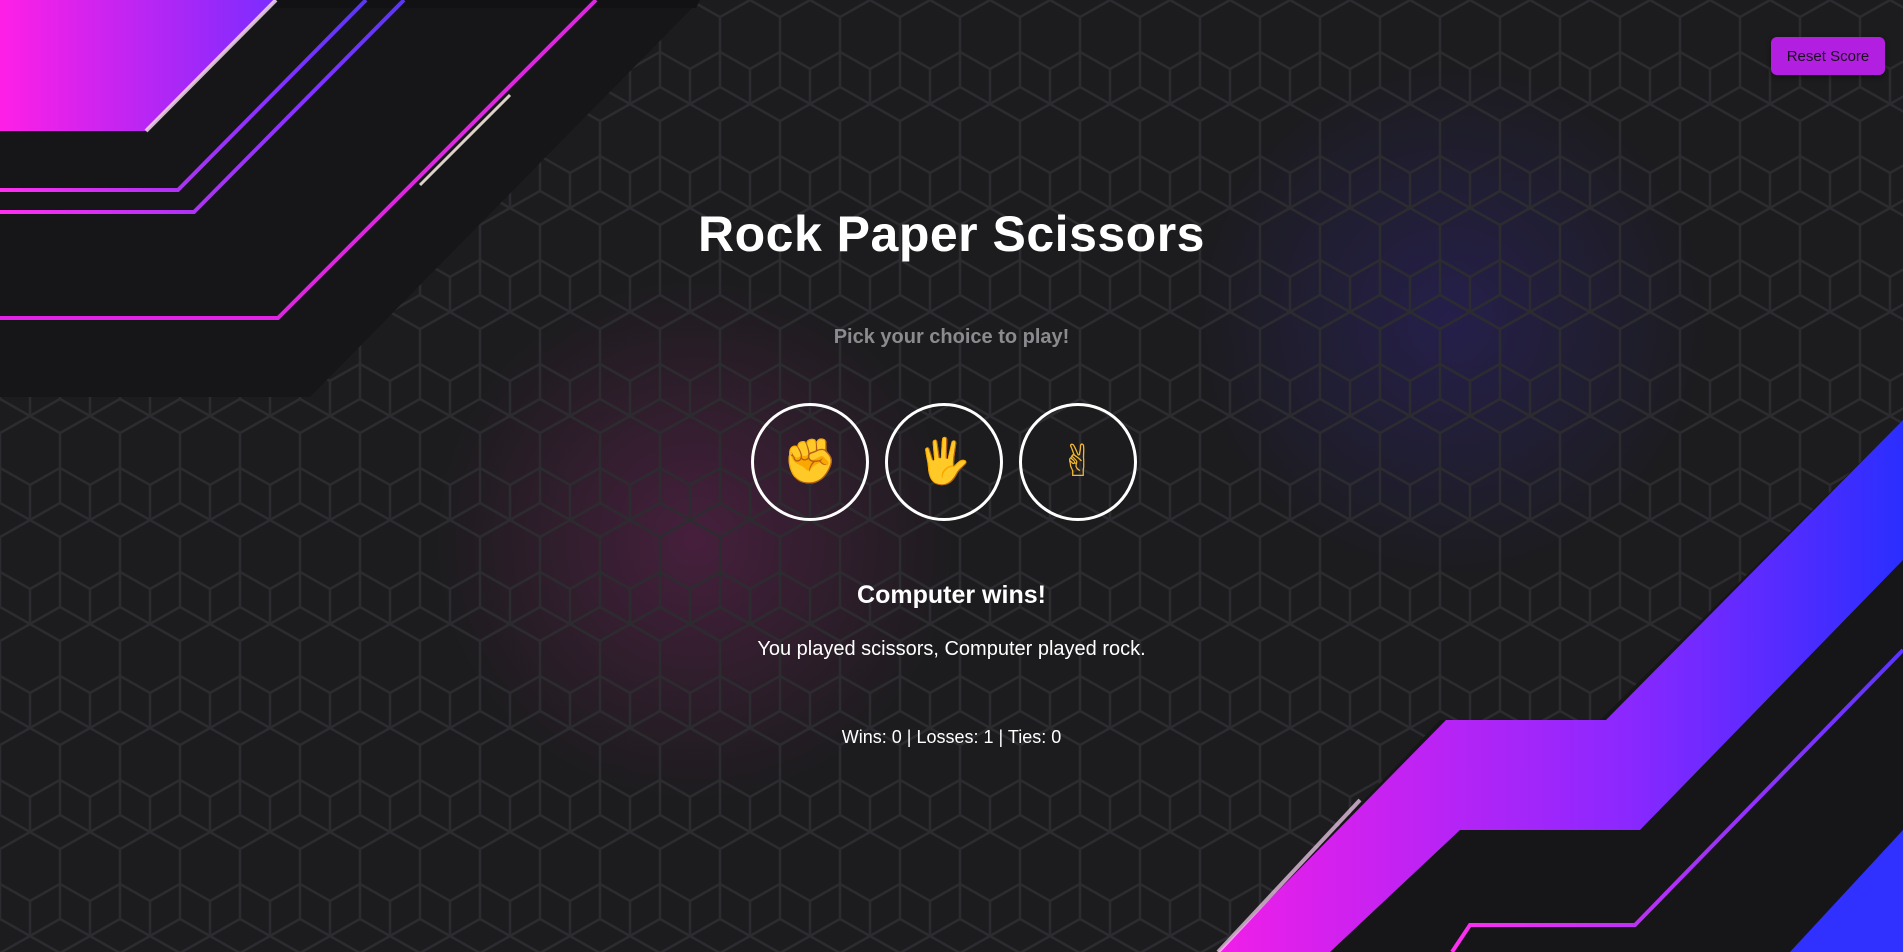 This screenshot has width=1903, height=952. Describe the element at coordinates (951, 337) in the screenshot. I see `instruction-text: Pick your choice to play!` at that location.